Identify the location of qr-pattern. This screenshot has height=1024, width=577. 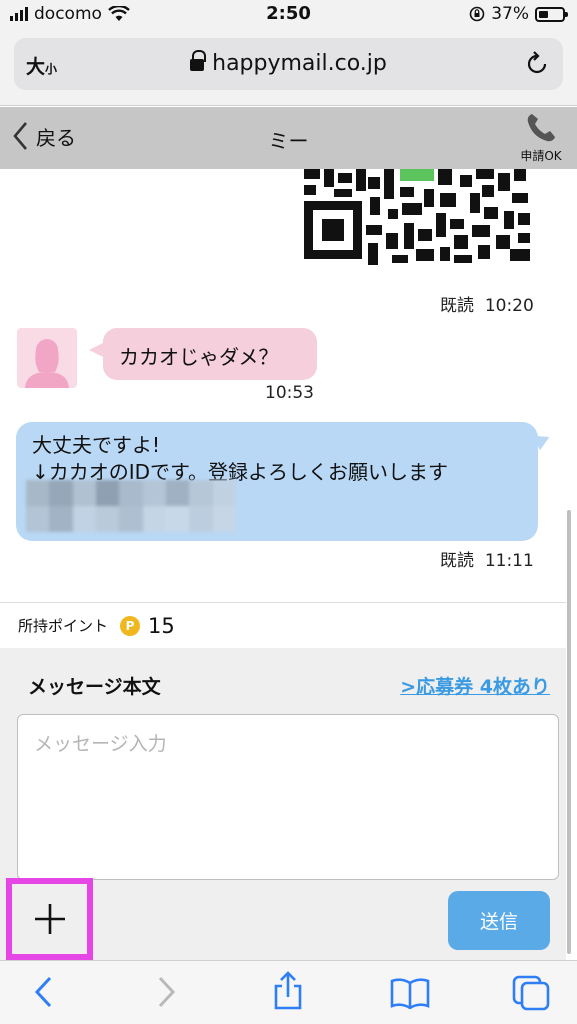
(418, 225).